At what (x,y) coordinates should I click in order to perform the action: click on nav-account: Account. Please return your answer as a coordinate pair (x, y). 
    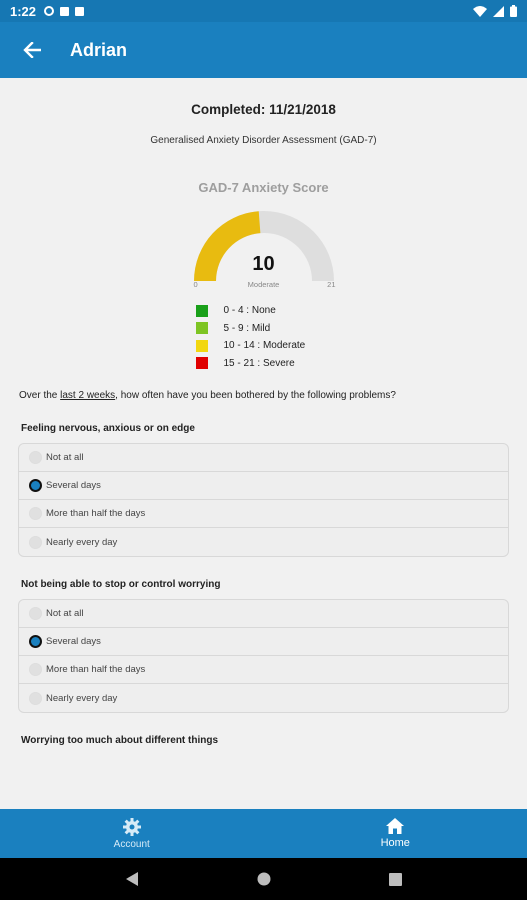
    Looking at the image, I should click on (132, 833).